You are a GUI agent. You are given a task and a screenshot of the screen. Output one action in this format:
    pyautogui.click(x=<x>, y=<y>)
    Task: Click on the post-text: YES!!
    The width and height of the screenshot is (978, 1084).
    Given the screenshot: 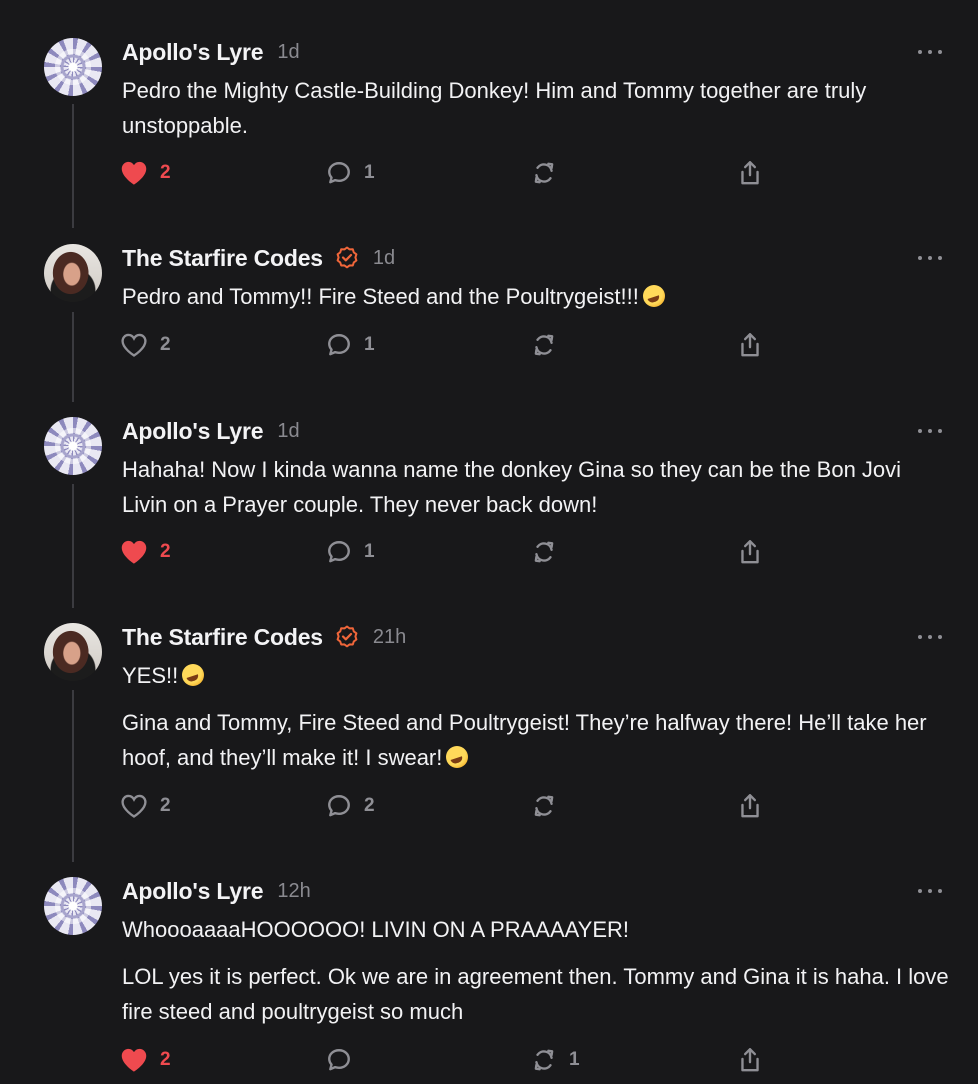 What is the action you would take?
    pyautogui.click(x=537, y=675)
    